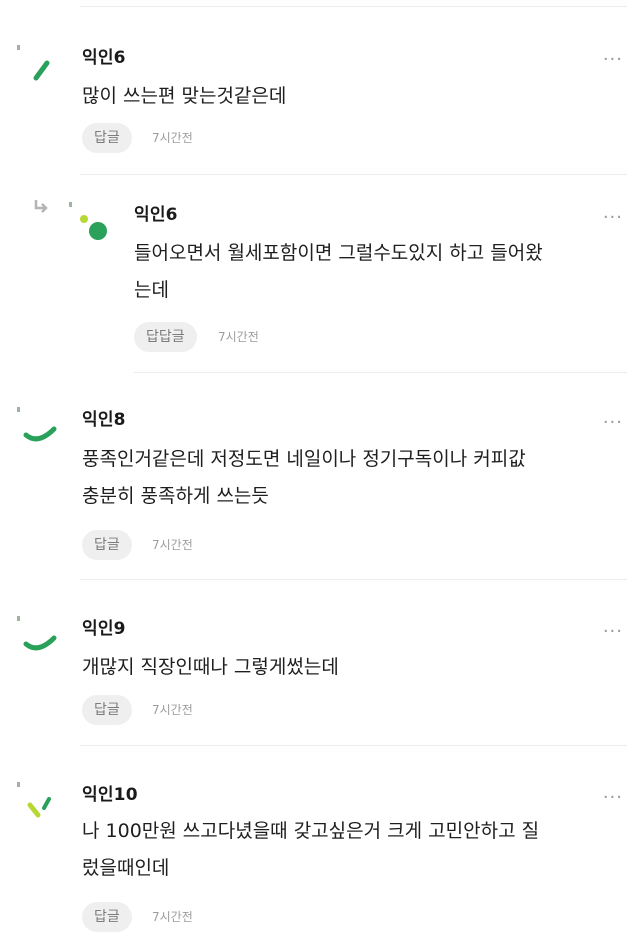 The width and height of the screenshot is (641, 949). Describe the element at coordinates (310, 850) in the screenshot. I see `comment-text: 나 100만원 쓰고다녔을때 갖고싶은거 크게 고민안하고 질 렀을때인데` at that location.